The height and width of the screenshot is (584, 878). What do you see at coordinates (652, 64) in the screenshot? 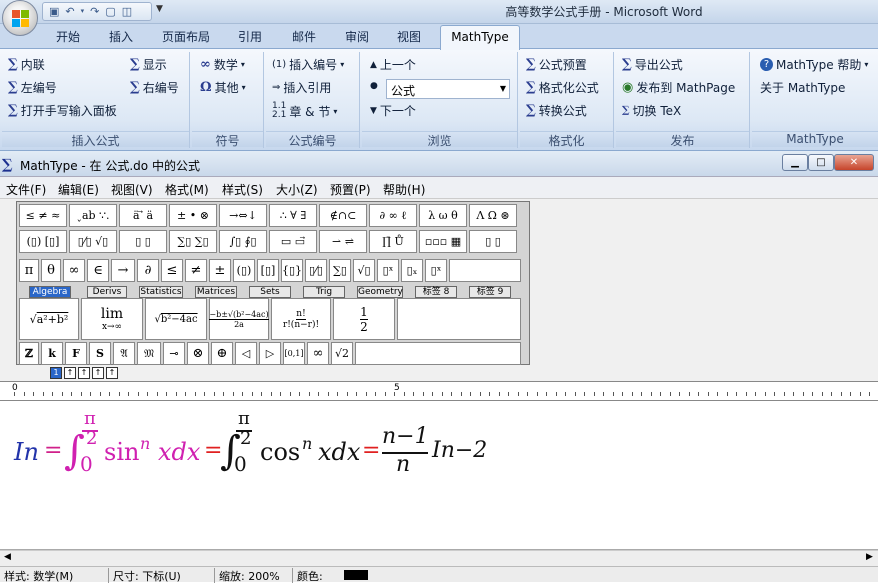
I see `export-equations-button: ∑ 导出公式` at bounding box center [652, 64].